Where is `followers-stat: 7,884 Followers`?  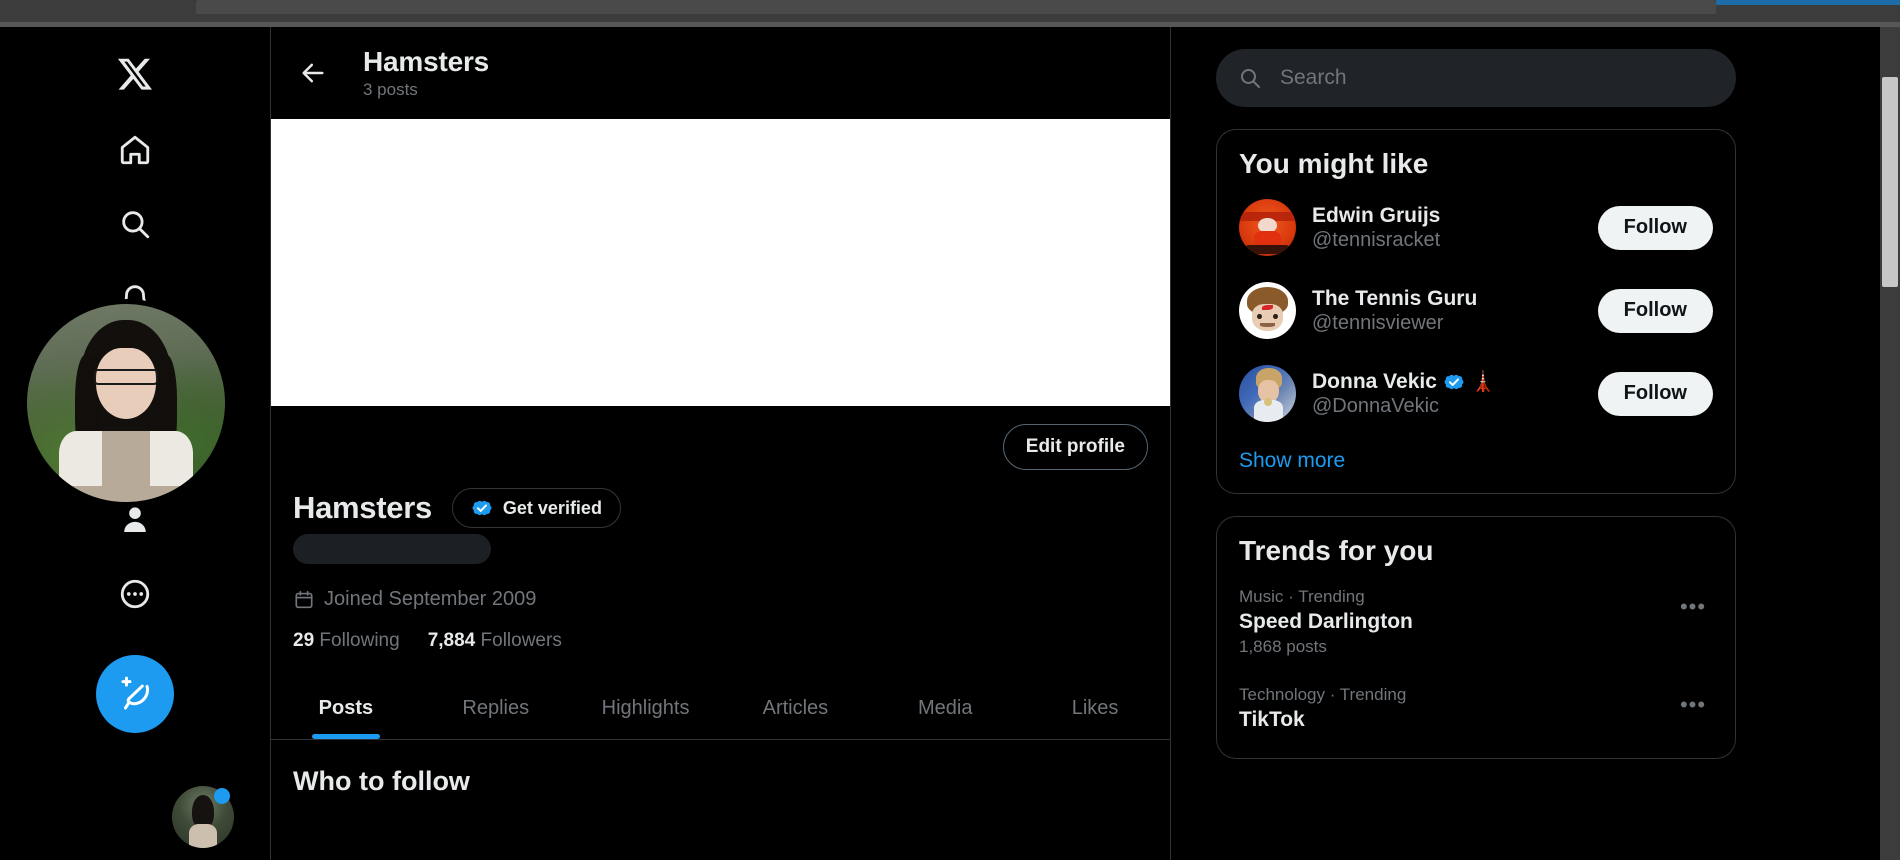
followers-stat: 7,884 Followers is located at coordinates (495, 641).